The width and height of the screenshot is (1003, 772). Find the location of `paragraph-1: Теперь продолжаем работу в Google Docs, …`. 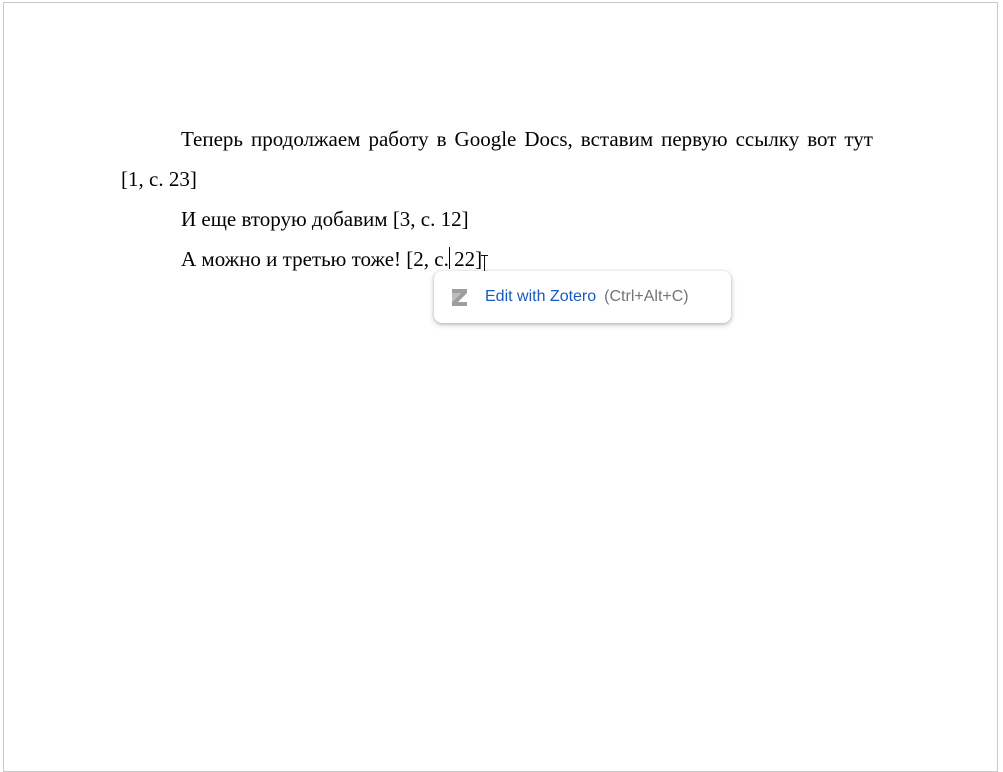

paragraph-1: Теперь продолжаем работу в Google Docs, … is located at coordinates (497, 159).